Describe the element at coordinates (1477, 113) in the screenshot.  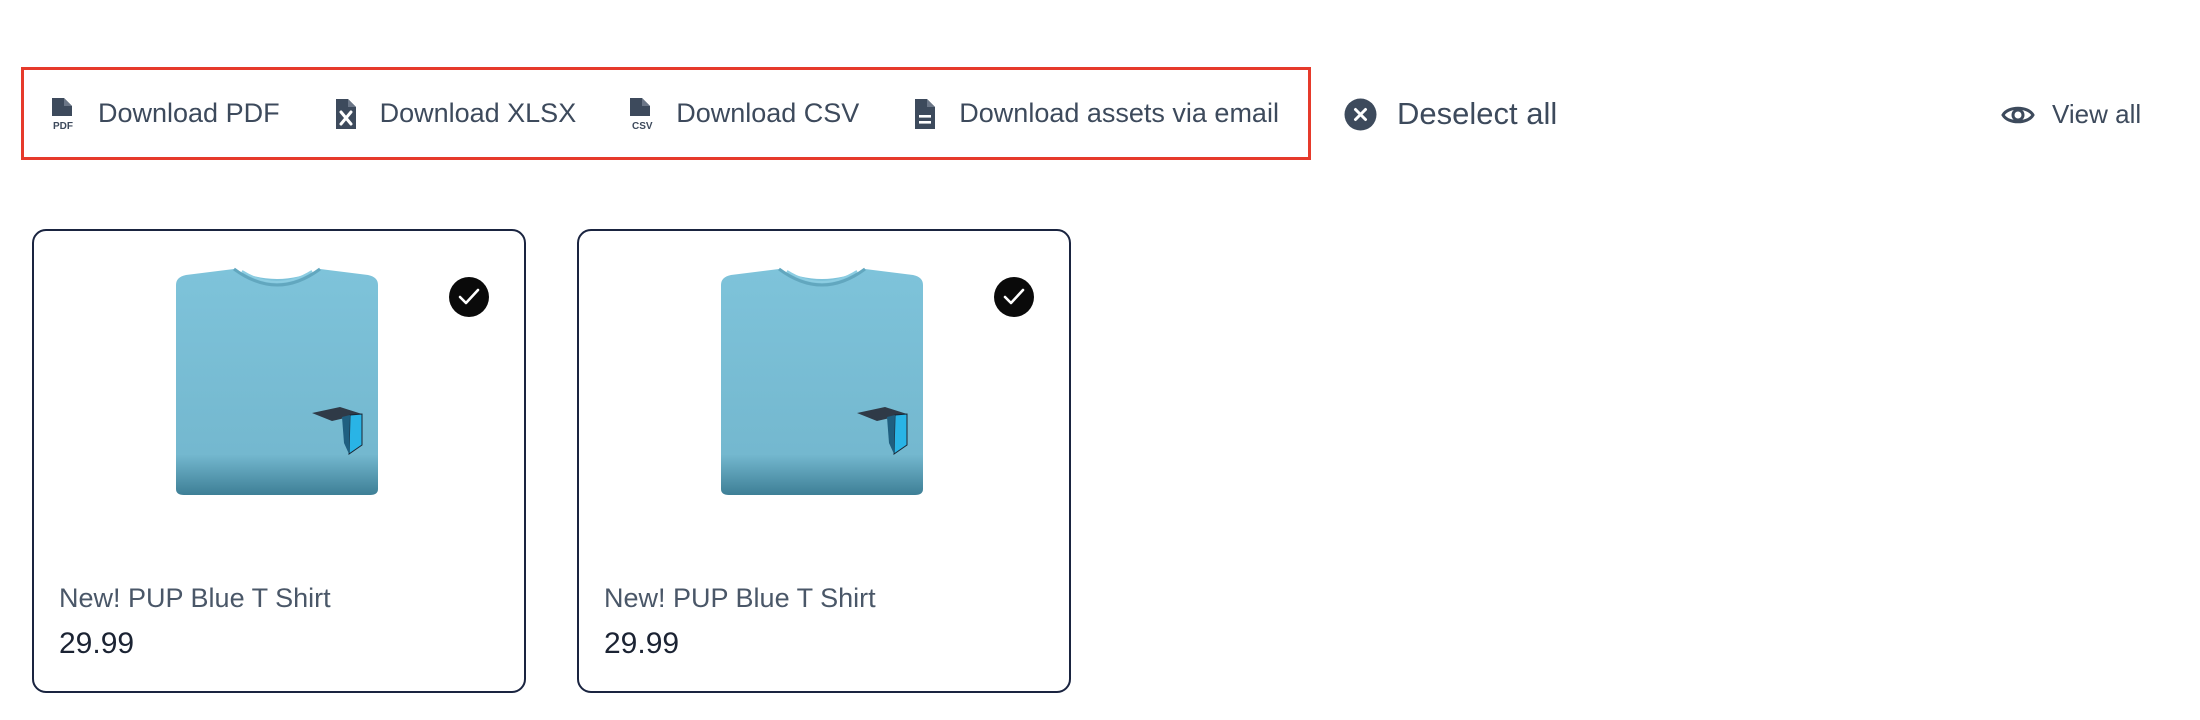
I see `deselect-all-label: Deselect all` at that location.